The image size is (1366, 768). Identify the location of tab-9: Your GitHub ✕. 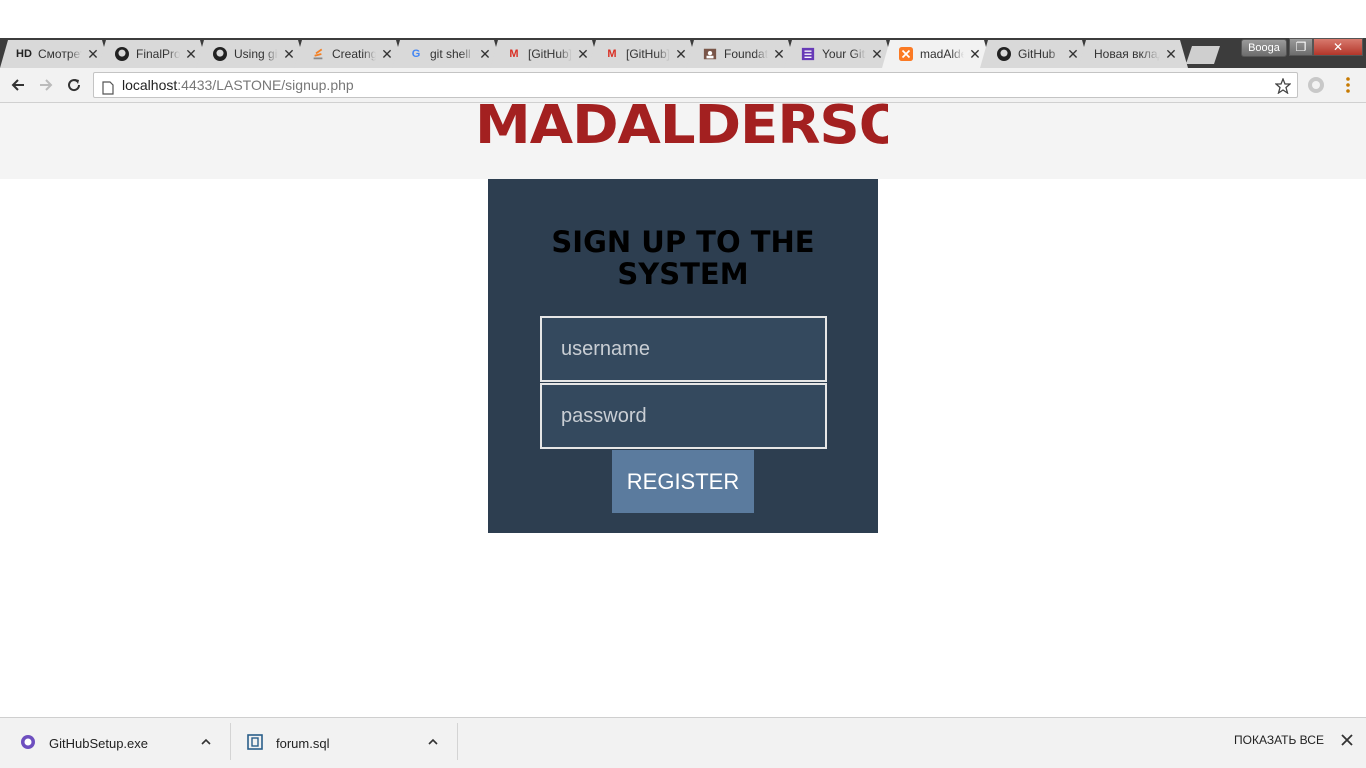
(839, 54).